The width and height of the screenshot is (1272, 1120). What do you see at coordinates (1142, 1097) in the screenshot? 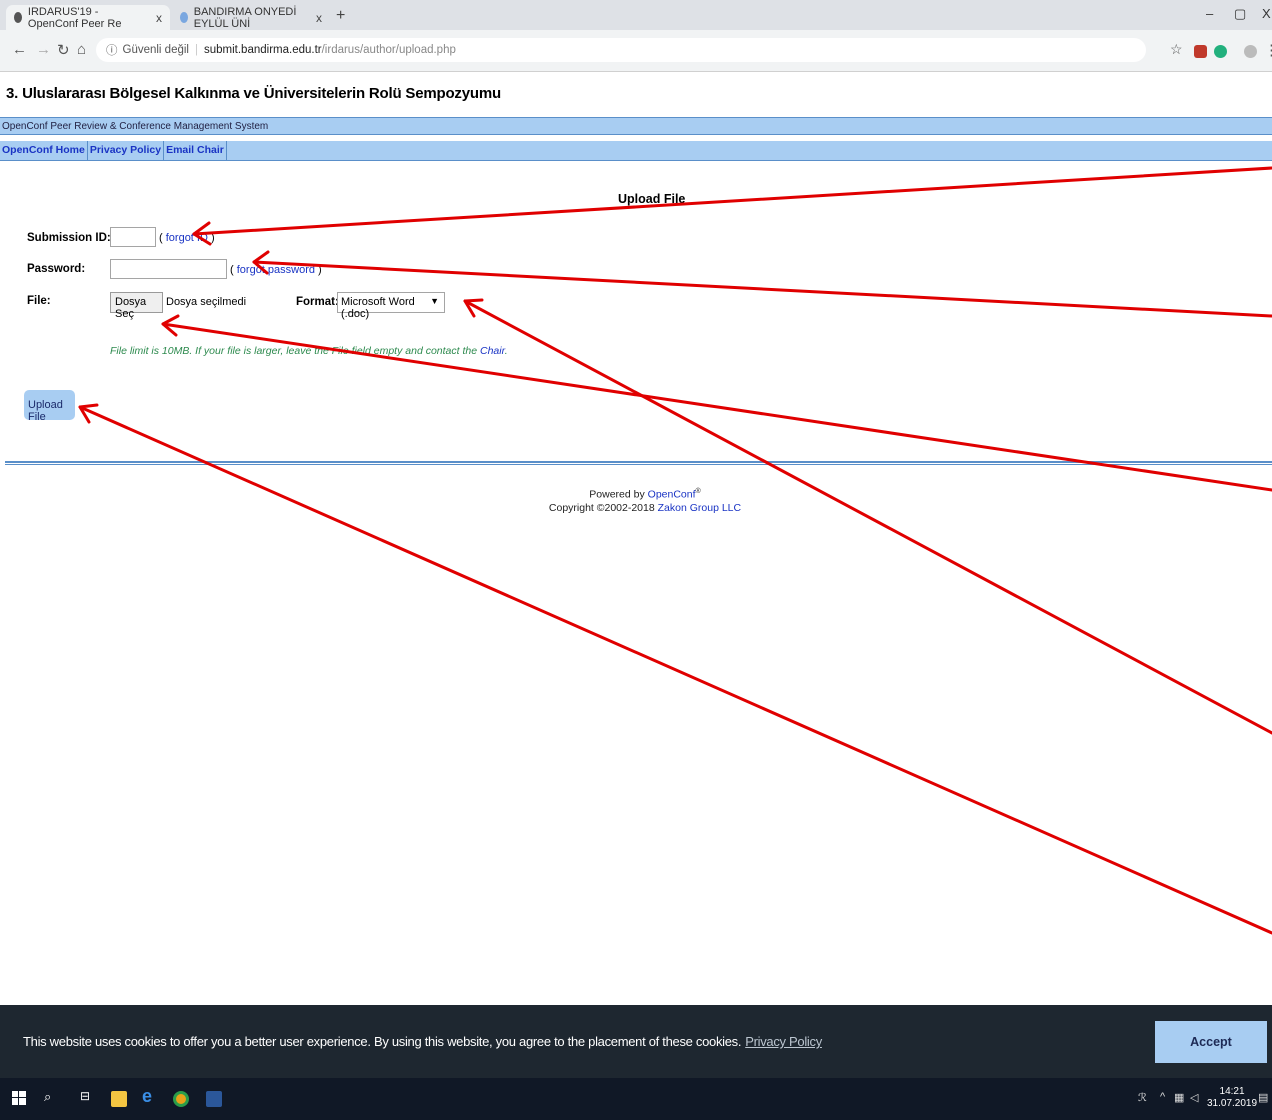
I see `people-icon: ℛ` at bounding box center [1142, 1097].